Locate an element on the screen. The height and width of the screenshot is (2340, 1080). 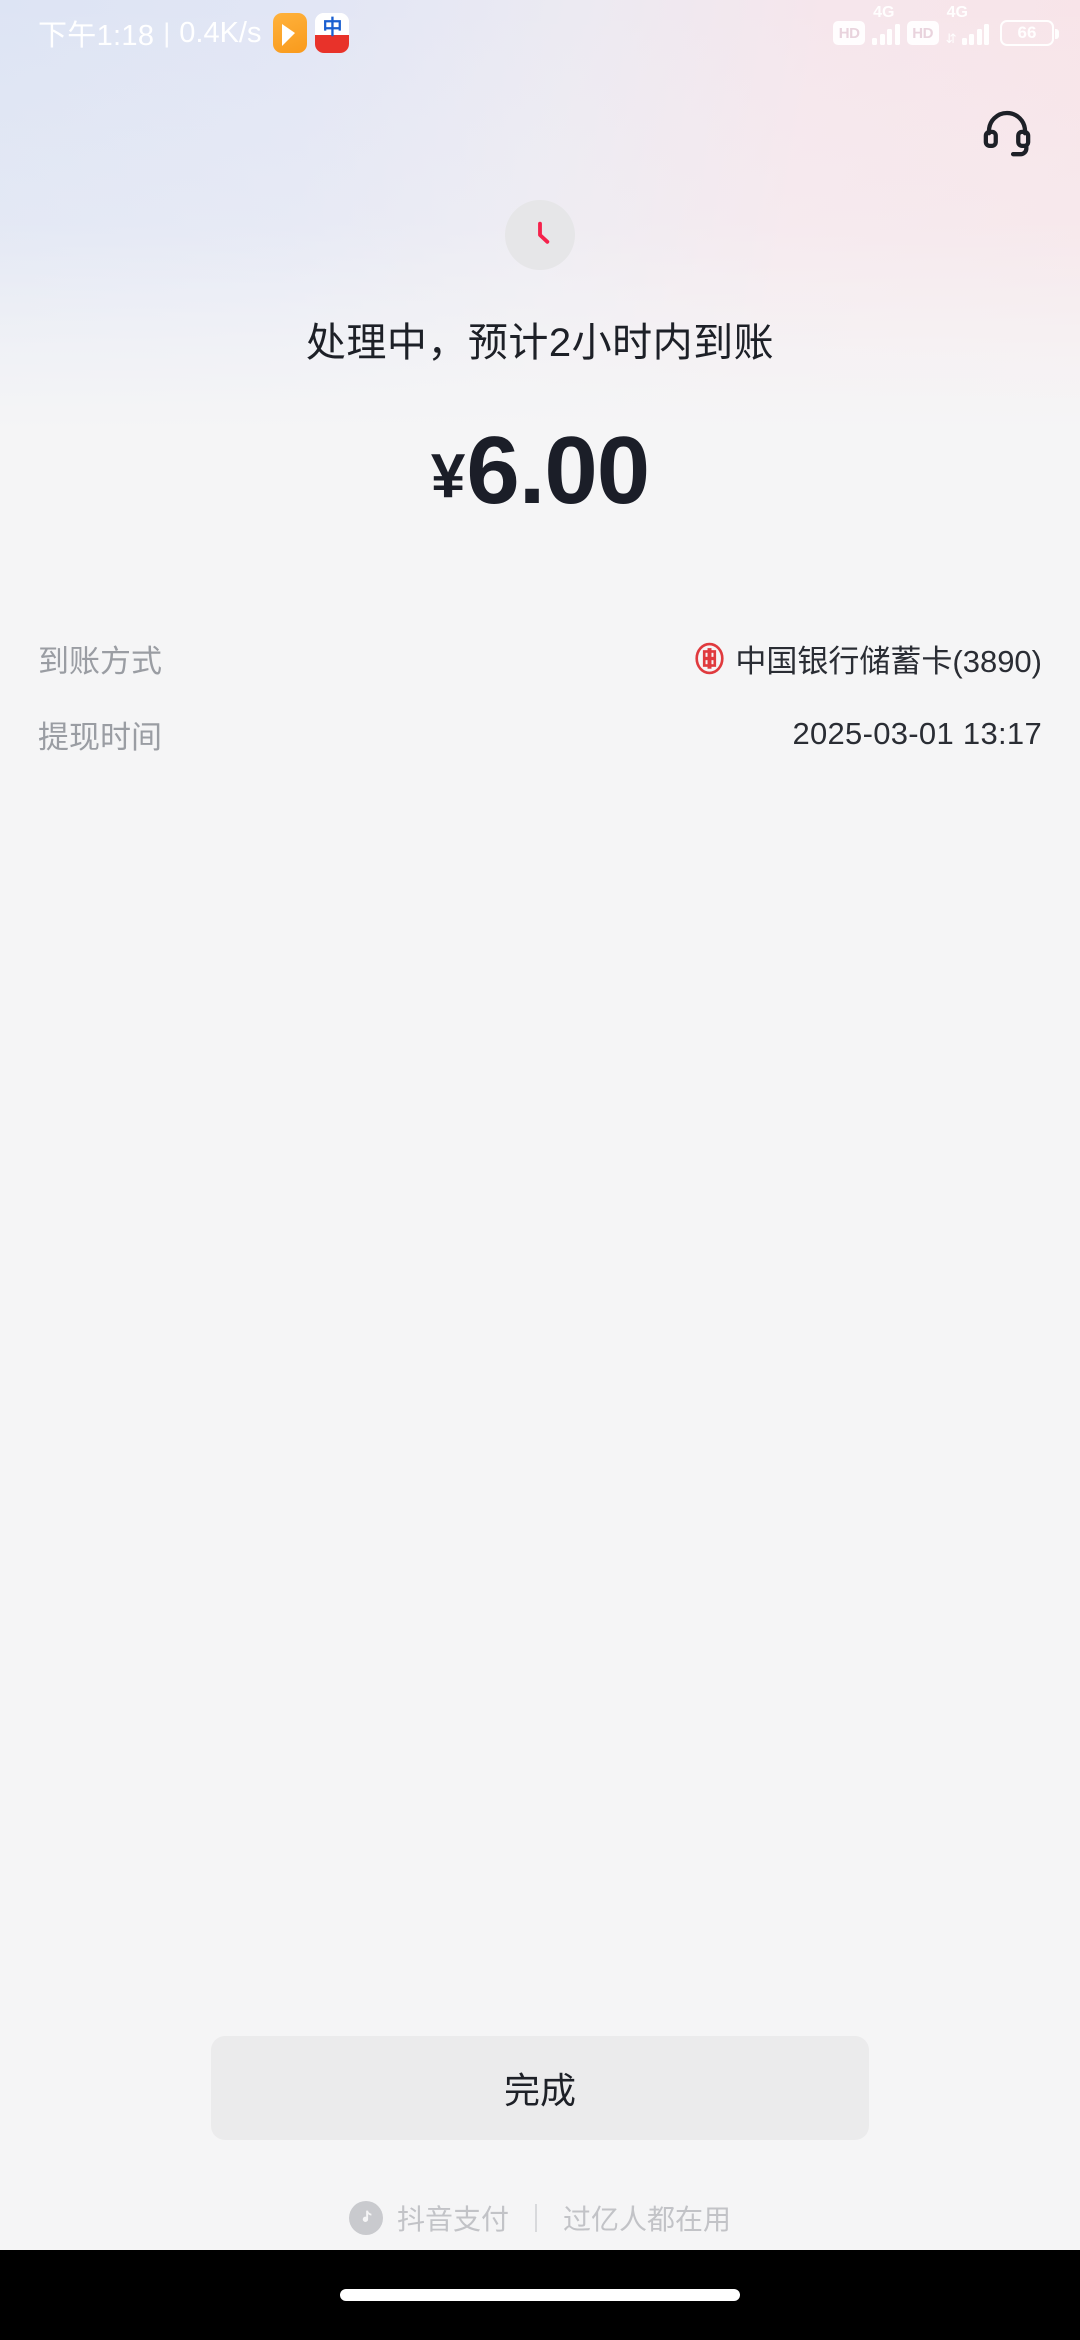
currency-symbol: ¥ is located at coordinates (447, 476).